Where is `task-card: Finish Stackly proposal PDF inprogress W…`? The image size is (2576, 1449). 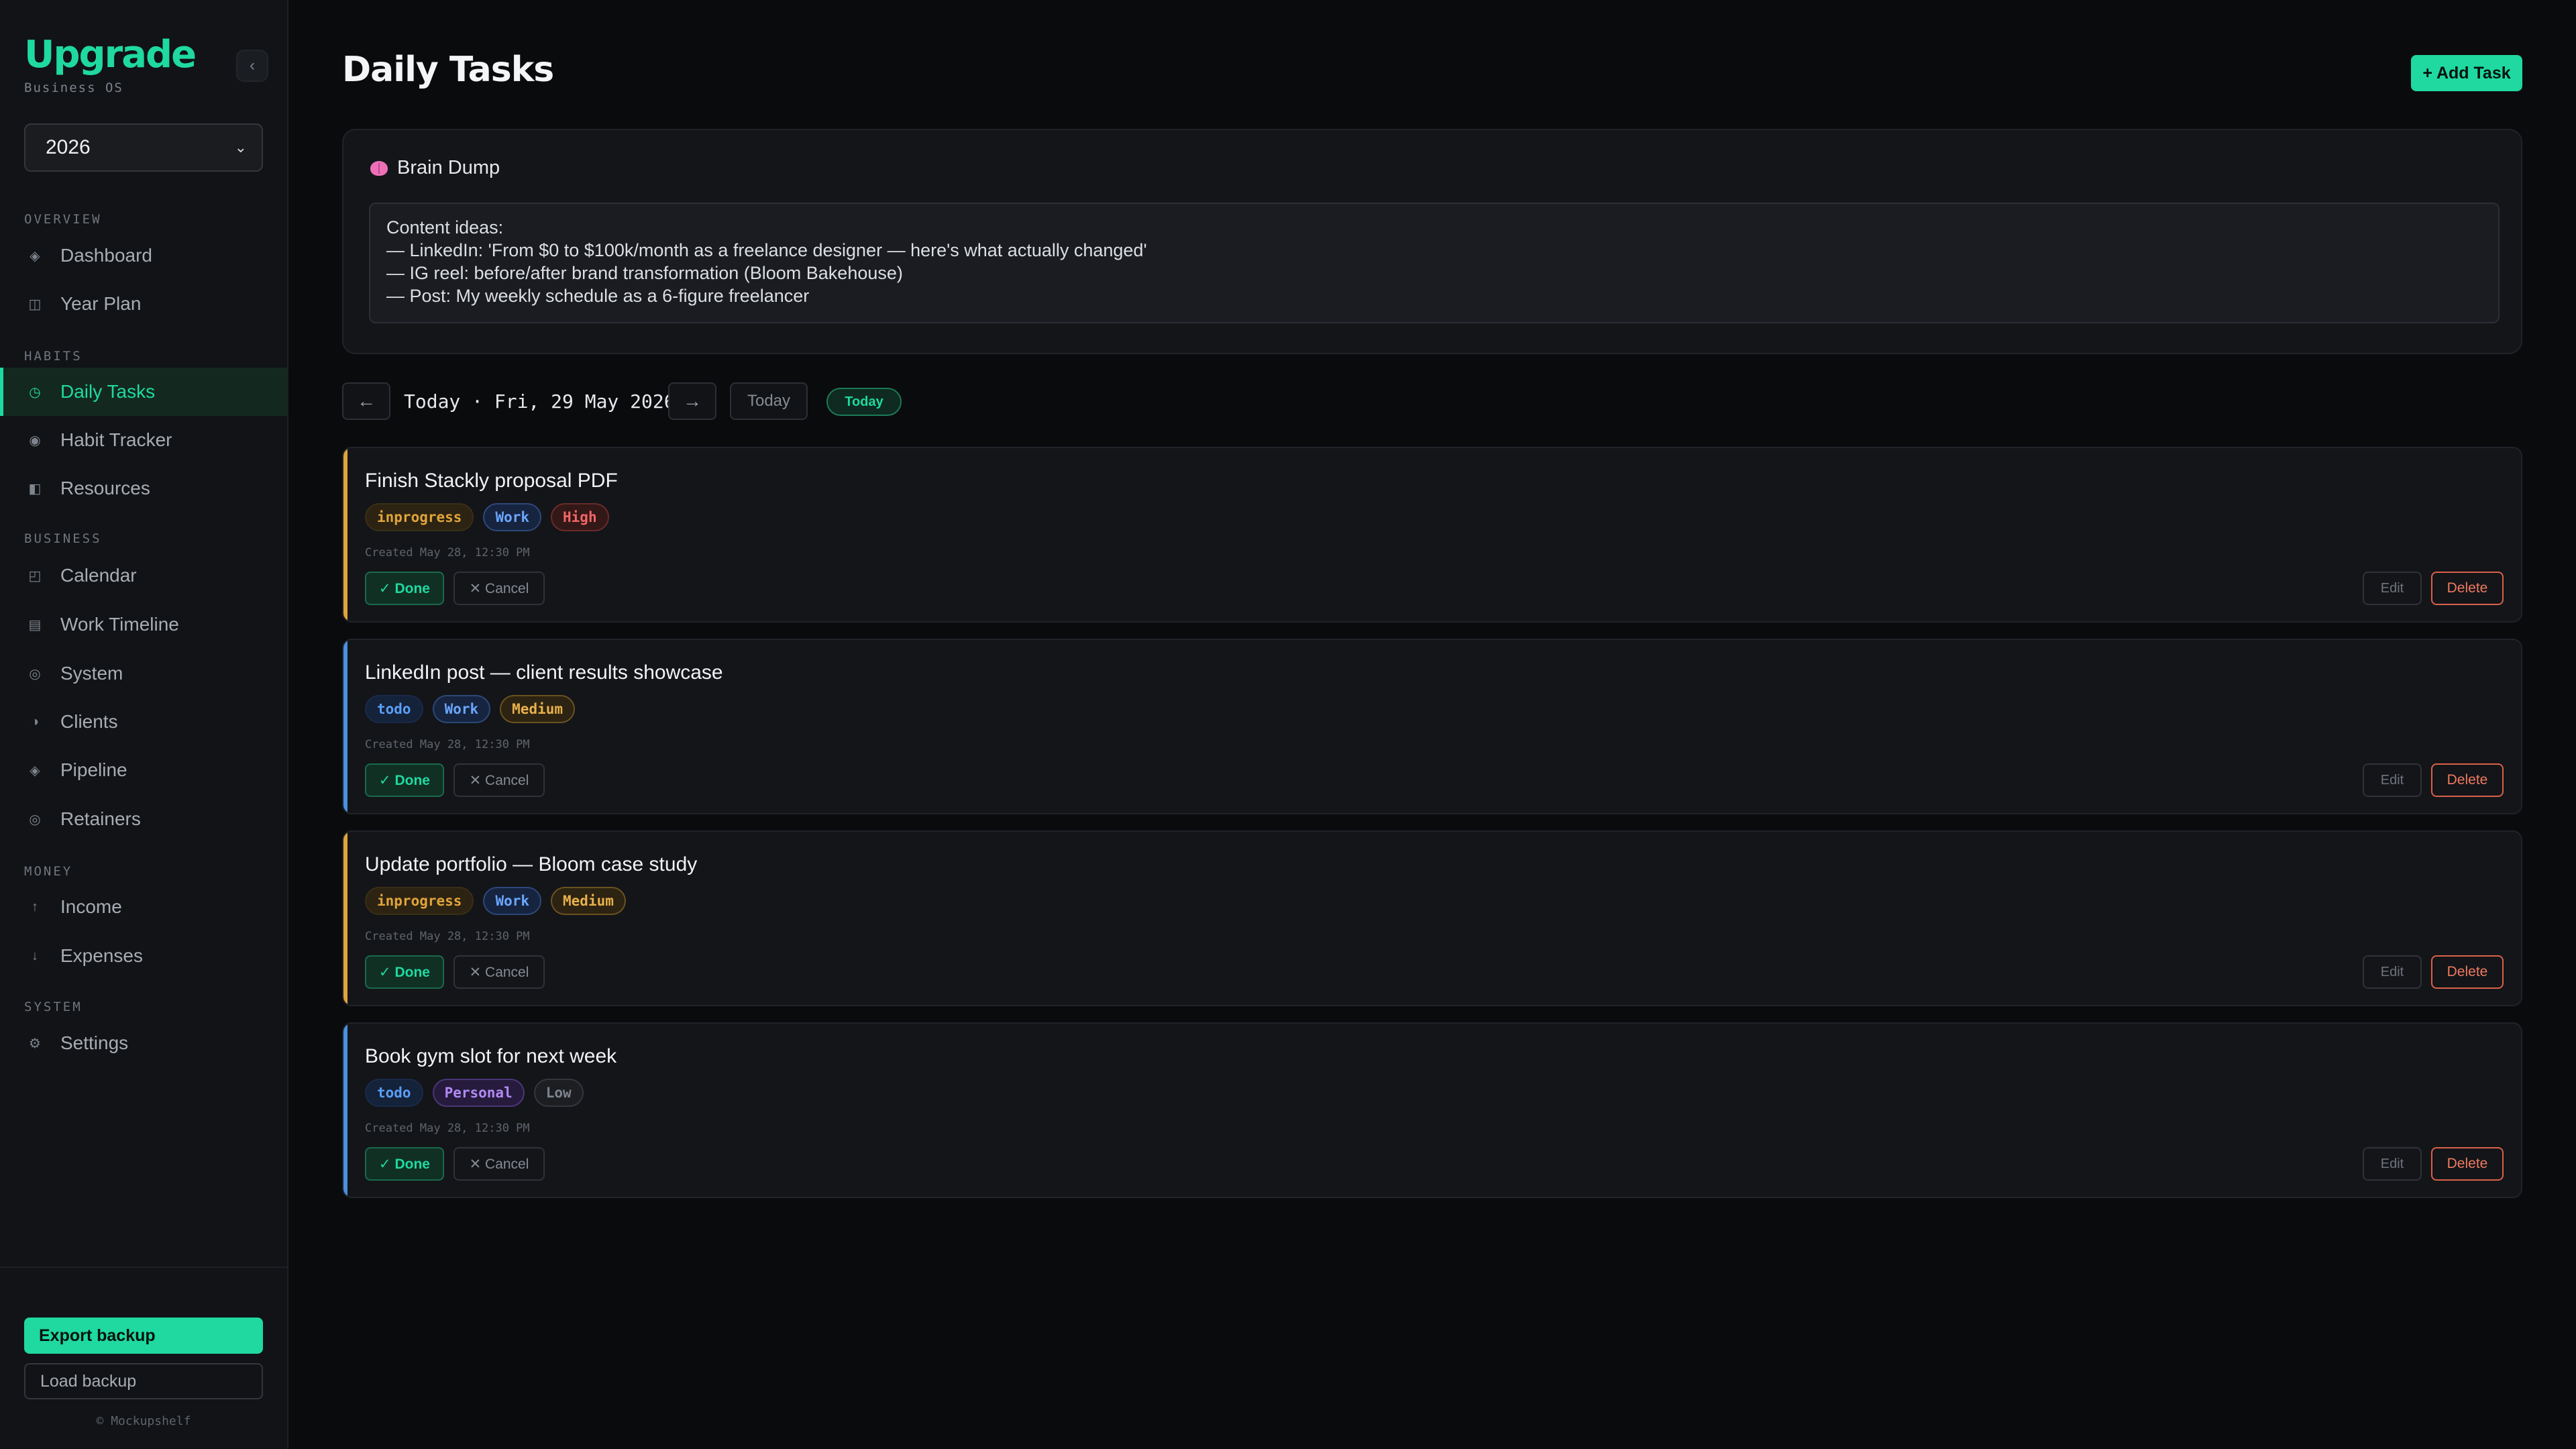 task-card: Finish Stackly proposal PDF inprogress W… is located at coordinates (1432, 535).